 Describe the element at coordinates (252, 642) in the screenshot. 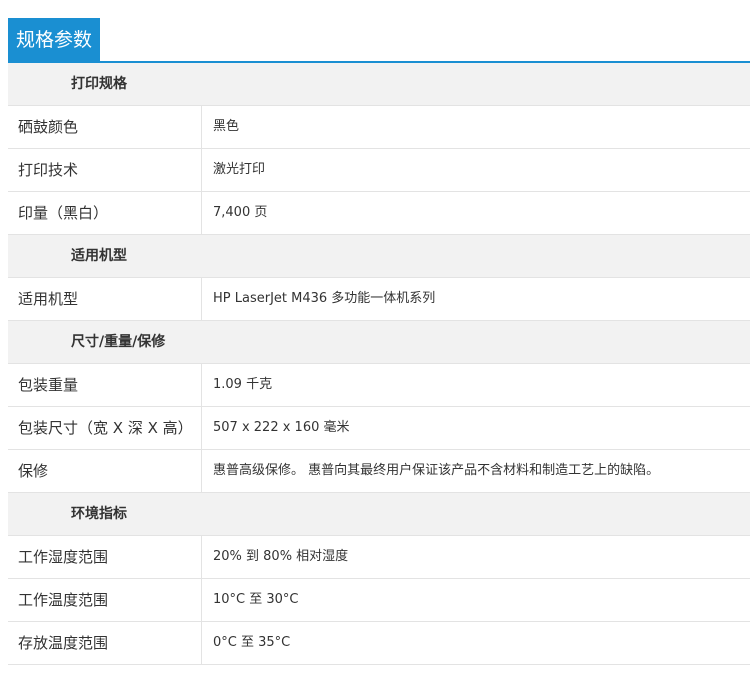

I see `spec-value: 0°C 至 35°C` at that location.